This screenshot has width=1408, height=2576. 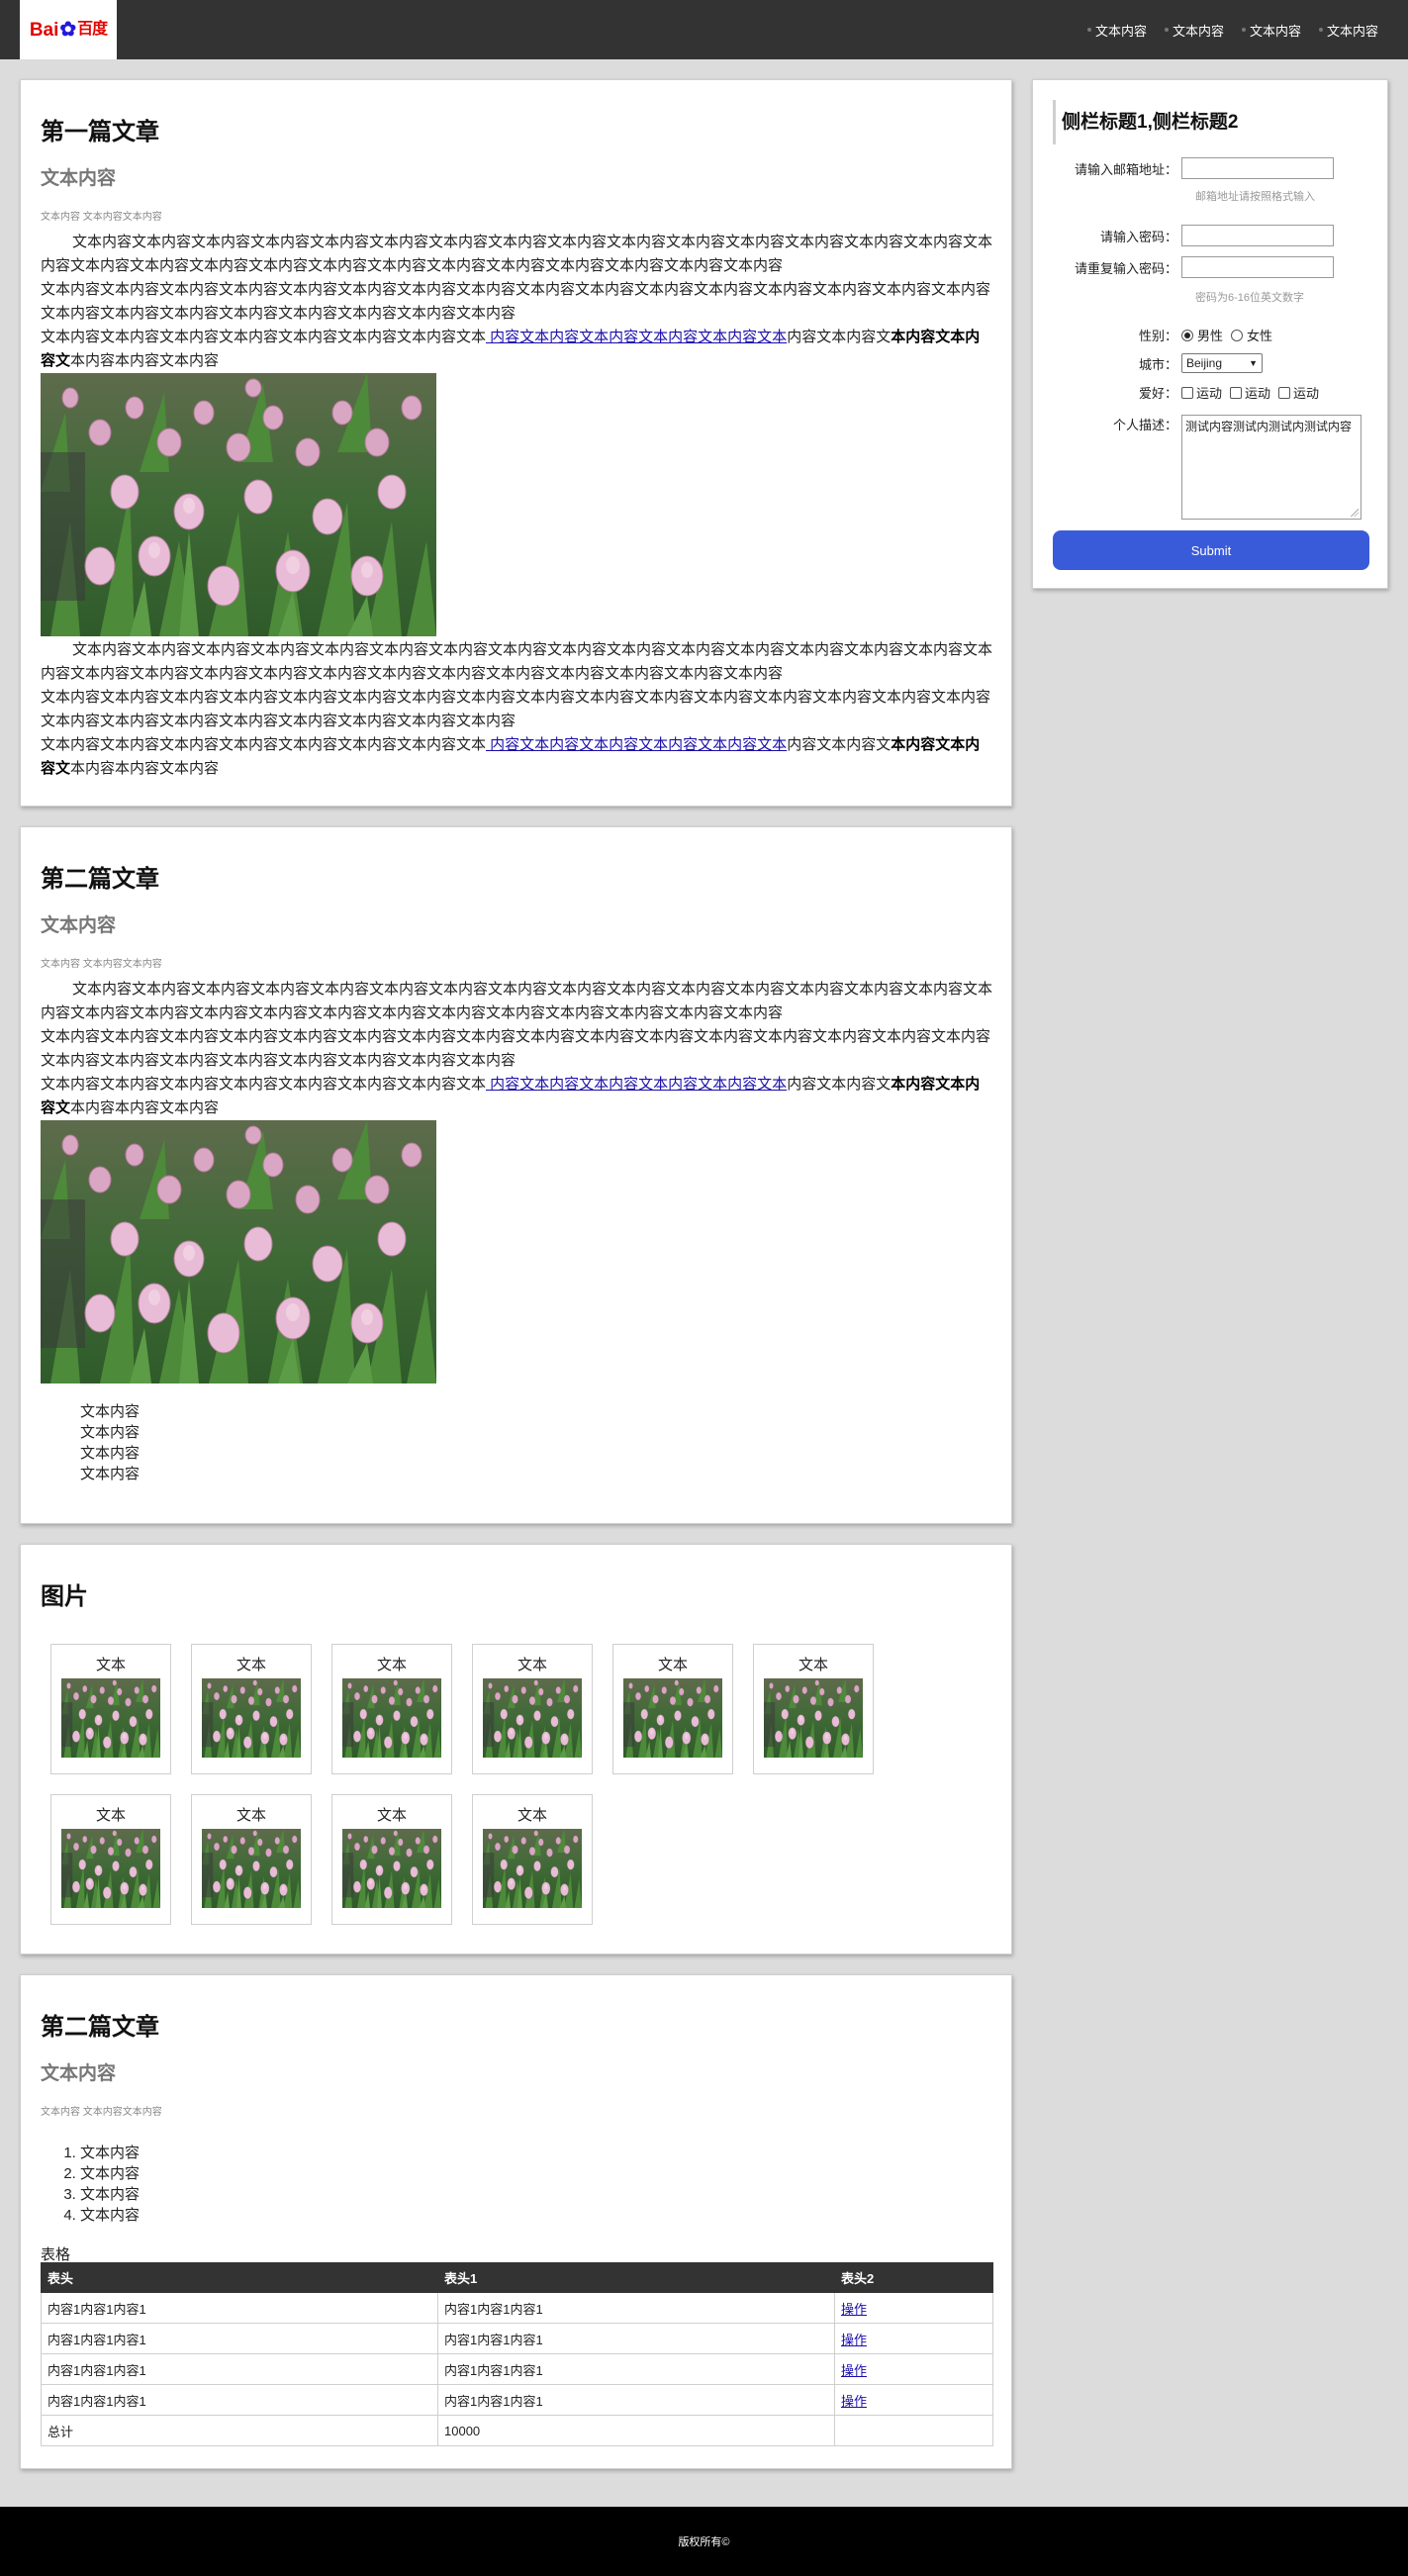 What do you see at coordinates (517, 2430) in the screenshot?
I see `table-total-row: 总计 10000` at bounding box center [517, 2430].